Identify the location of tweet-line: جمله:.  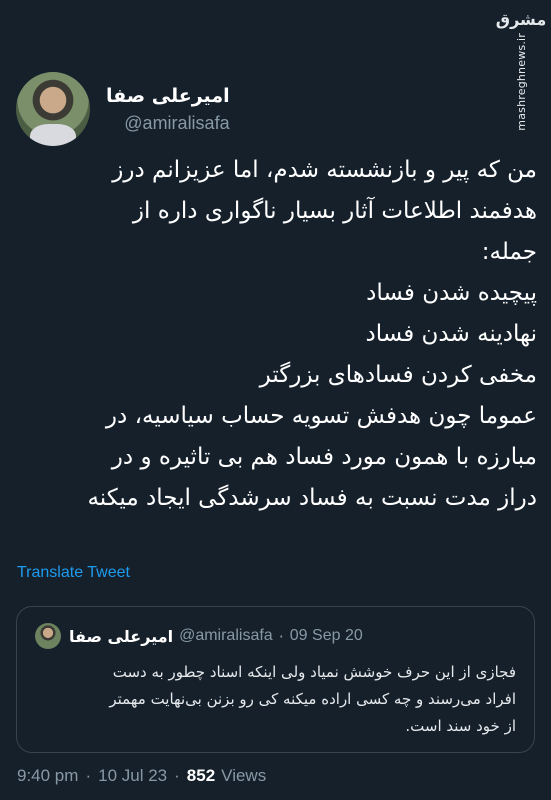
(509, 252).